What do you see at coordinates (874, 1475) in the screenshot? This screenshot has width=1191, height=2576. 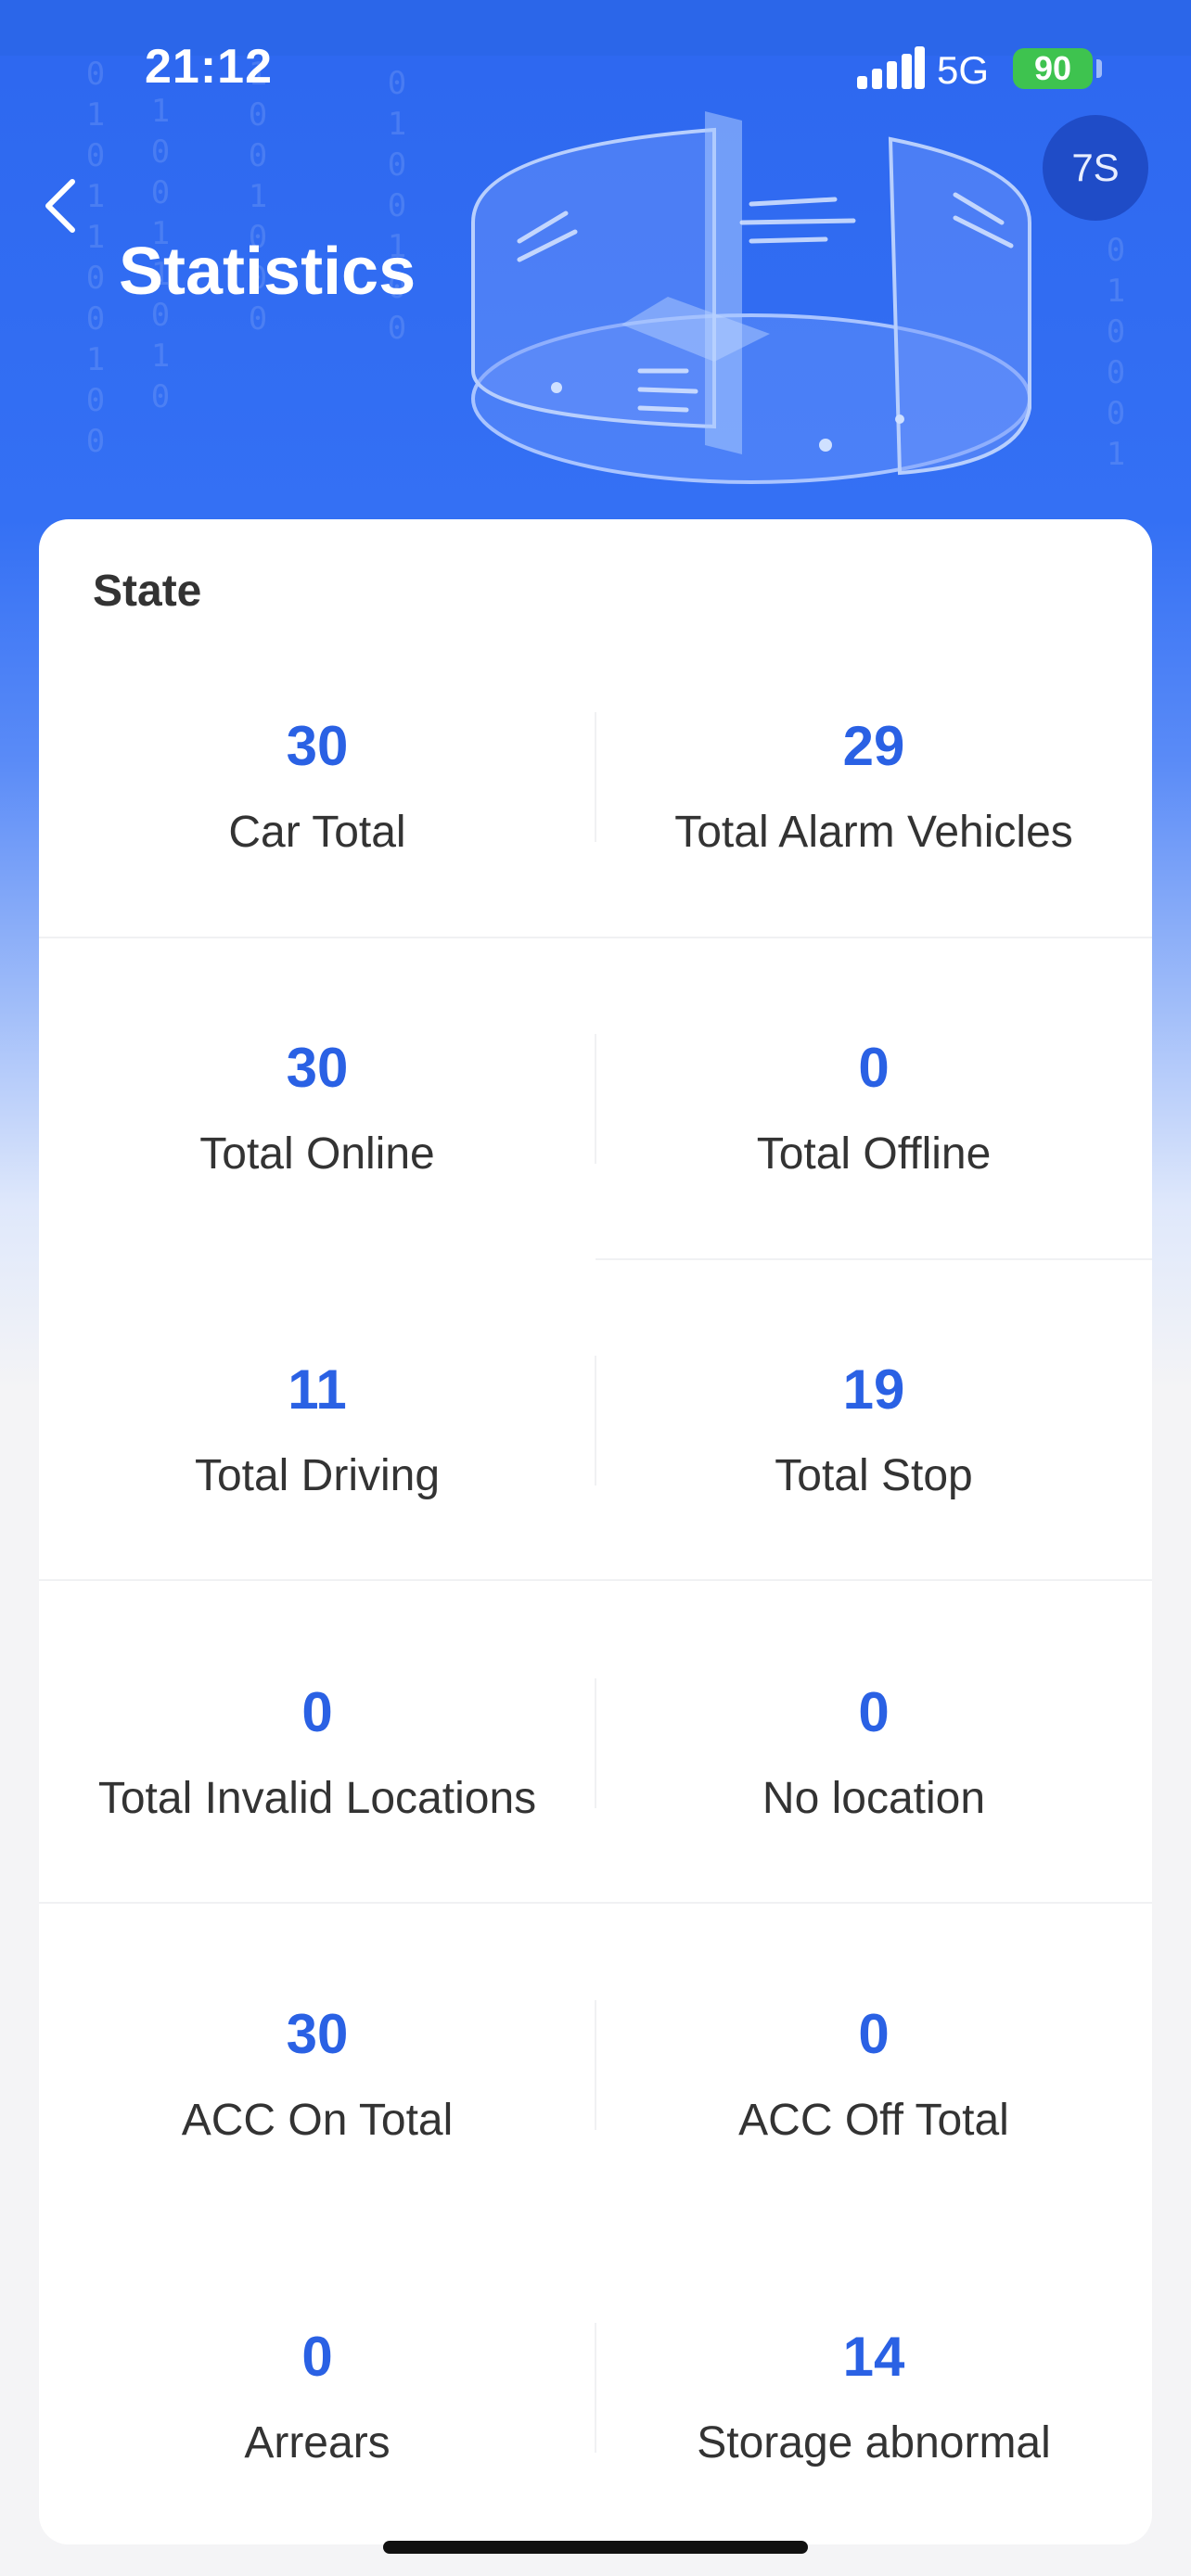 I see `stat-label: Total Stop` at bounding box center [874, 1475].